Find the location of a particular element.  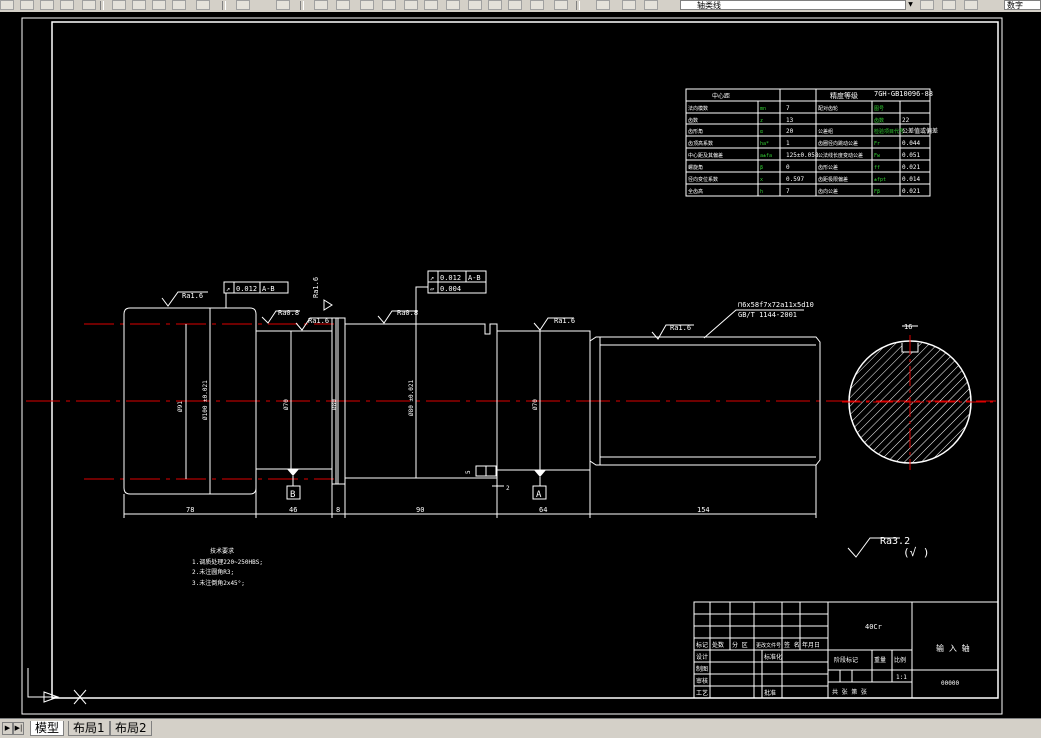

gear-table-cell: 20 is located at coordinates (790, 131).